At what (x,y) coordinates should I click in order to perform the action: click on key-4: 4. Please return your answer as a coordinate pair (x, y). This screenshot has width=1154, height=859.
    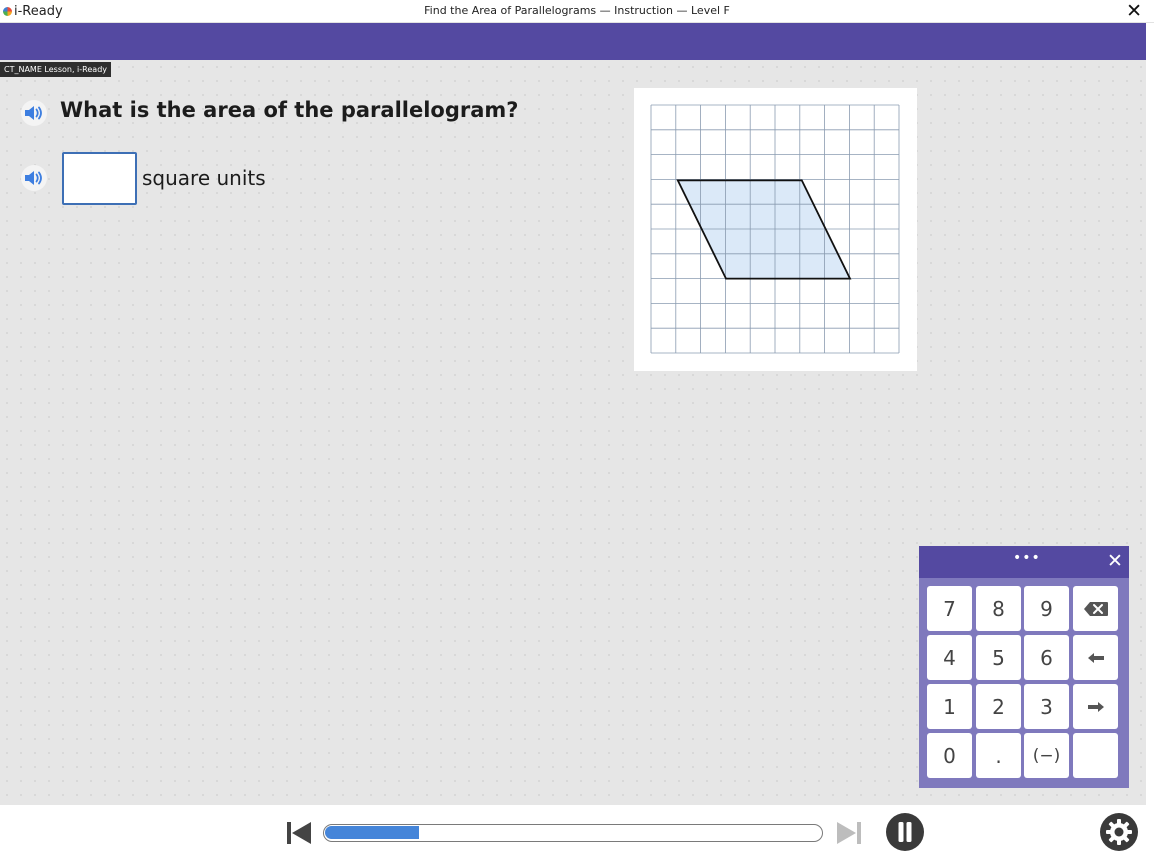
    Looking at the image, I should click on (949, 657).